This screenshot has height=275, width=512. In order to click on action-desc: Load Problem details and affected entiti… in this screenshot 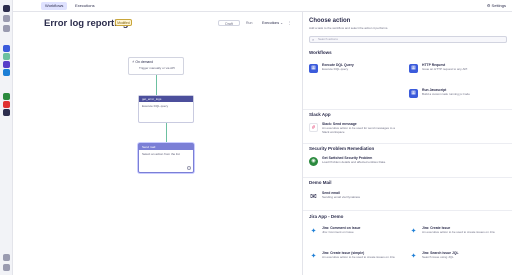, I will do `click(354, 162)`.